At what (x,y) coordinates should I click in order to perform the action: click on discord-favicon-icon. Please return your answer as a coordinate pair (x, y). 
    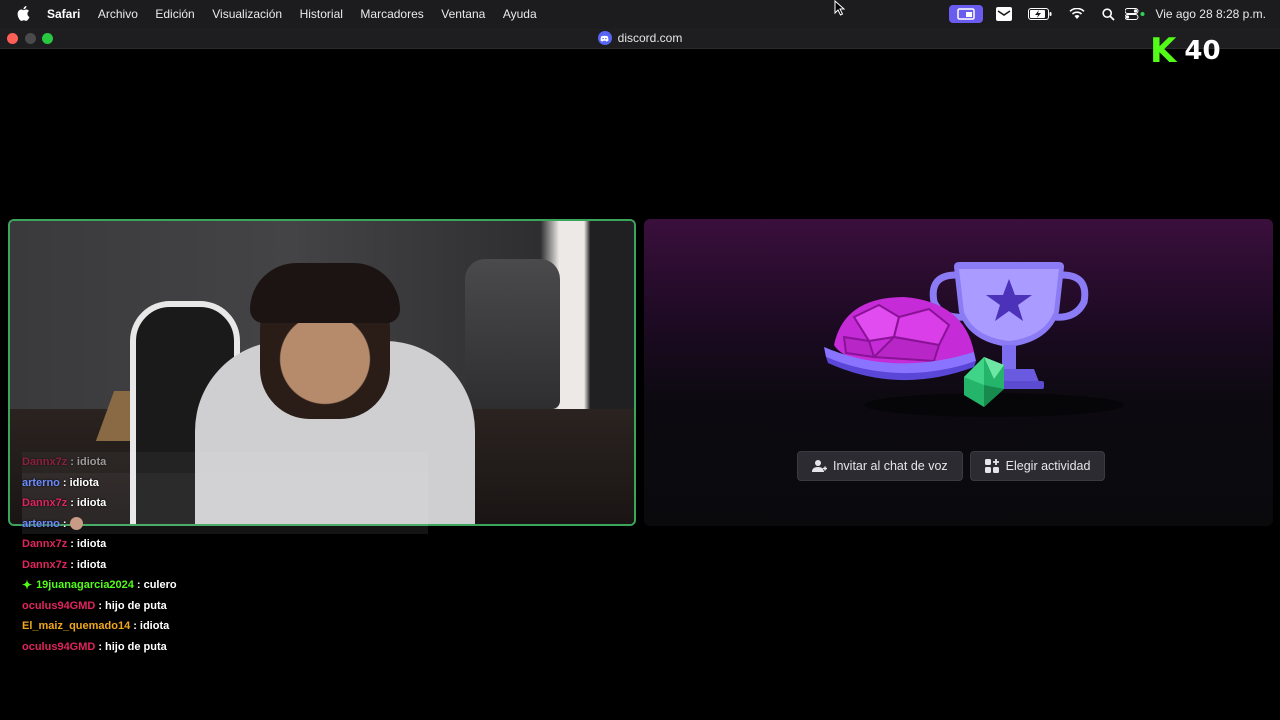
    Looking at the image, I should click on (604, 38).